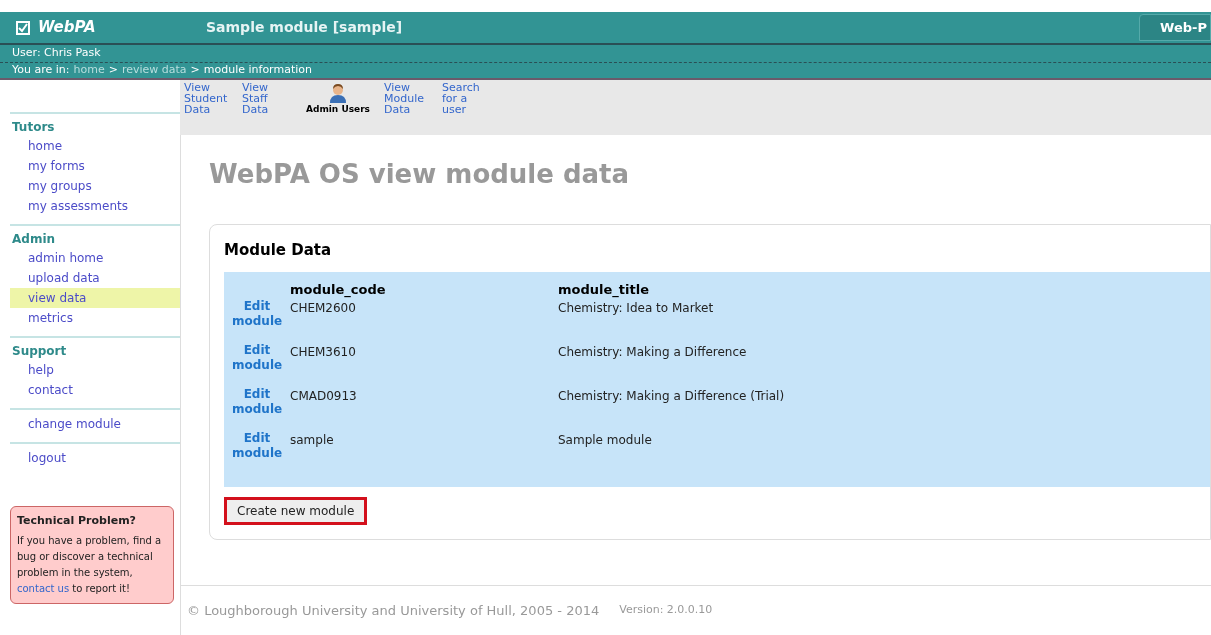 The width and height of the screenshot is (1211, 635). Describe the element at coordinates (95, 186) in the screenshot. I see `sidebar-item: my groups` at that location.